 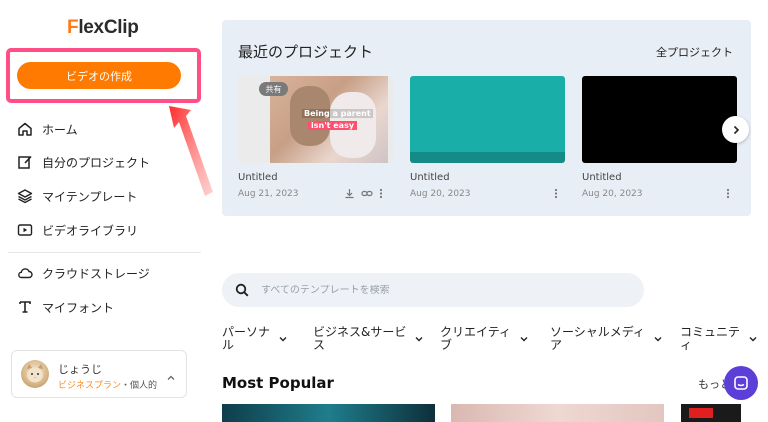 I want to click on section-title: Most Popular, so click(x=278, y=383).